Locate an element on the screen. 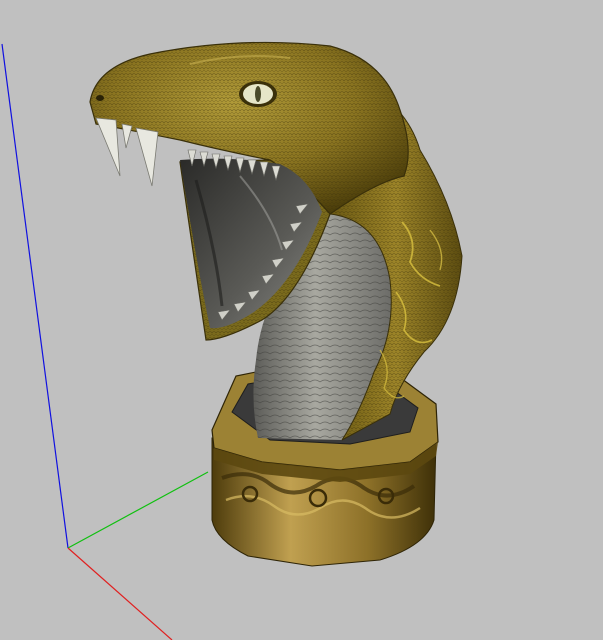 The image size is (603, 640). z-axis-line is located at coordinates (35, 296).